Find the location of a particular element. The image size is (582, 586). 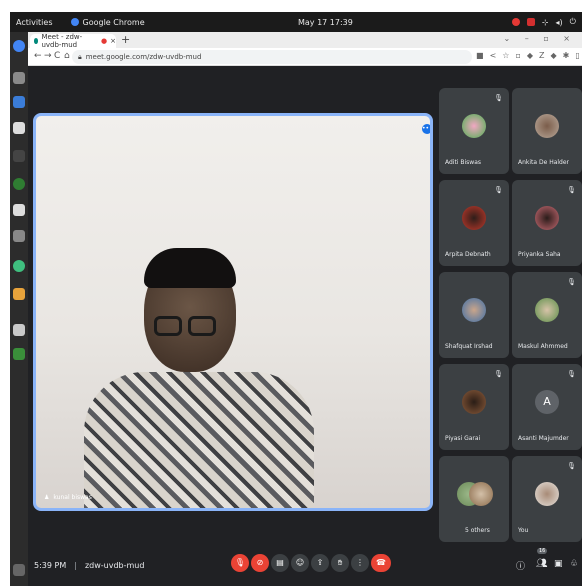

participant-tile: Ankita De Halder is located at coordinates (547, 131).